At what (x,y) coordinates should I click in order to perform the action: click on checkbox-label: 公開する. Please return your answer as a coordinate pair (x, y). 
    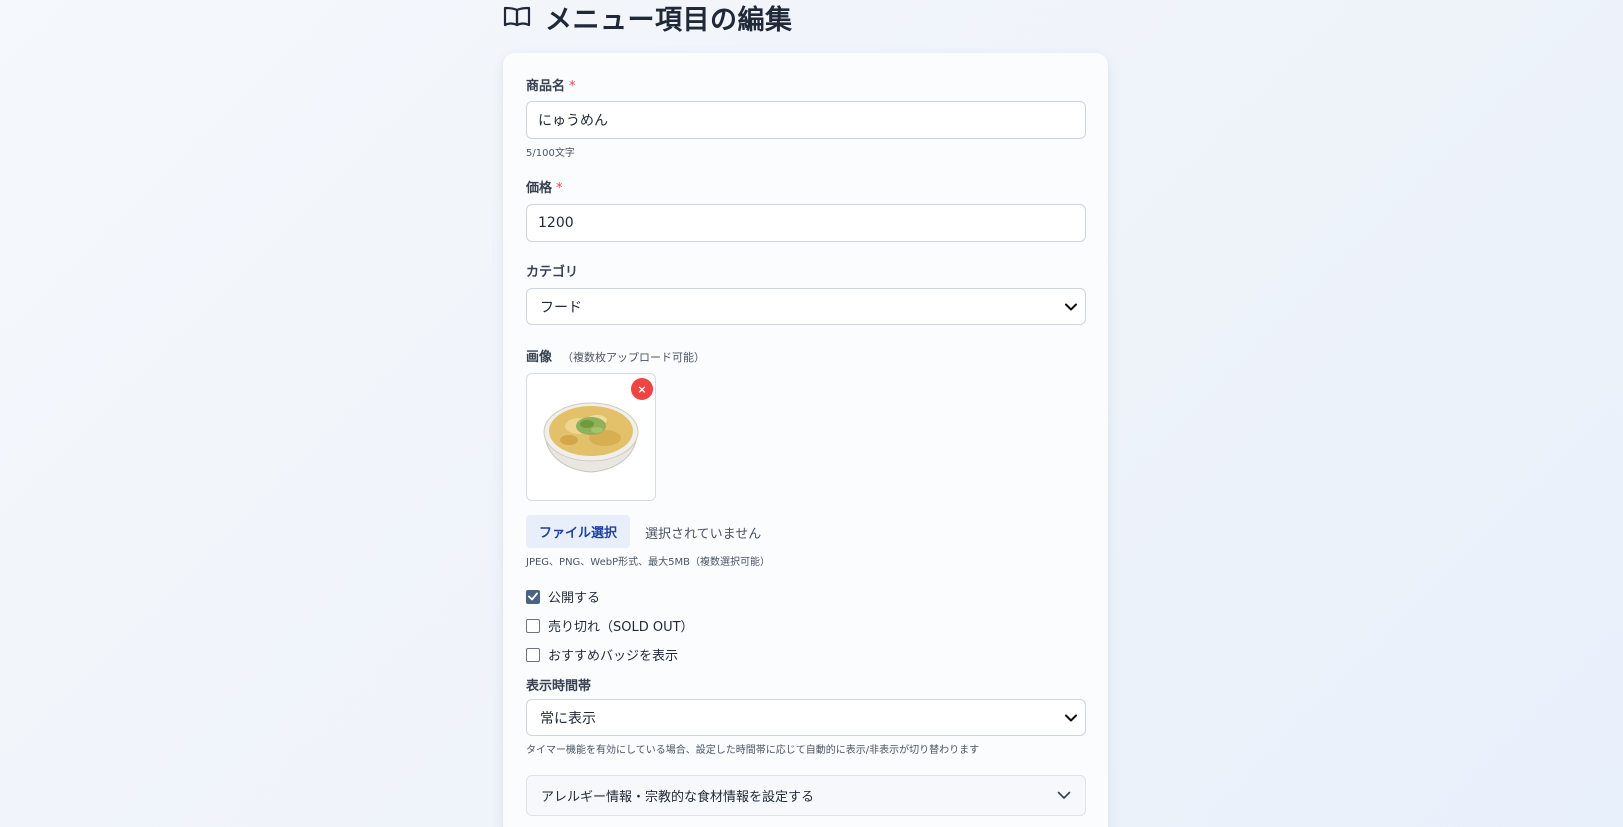
    Looking at the image, I should click on (574, 598).